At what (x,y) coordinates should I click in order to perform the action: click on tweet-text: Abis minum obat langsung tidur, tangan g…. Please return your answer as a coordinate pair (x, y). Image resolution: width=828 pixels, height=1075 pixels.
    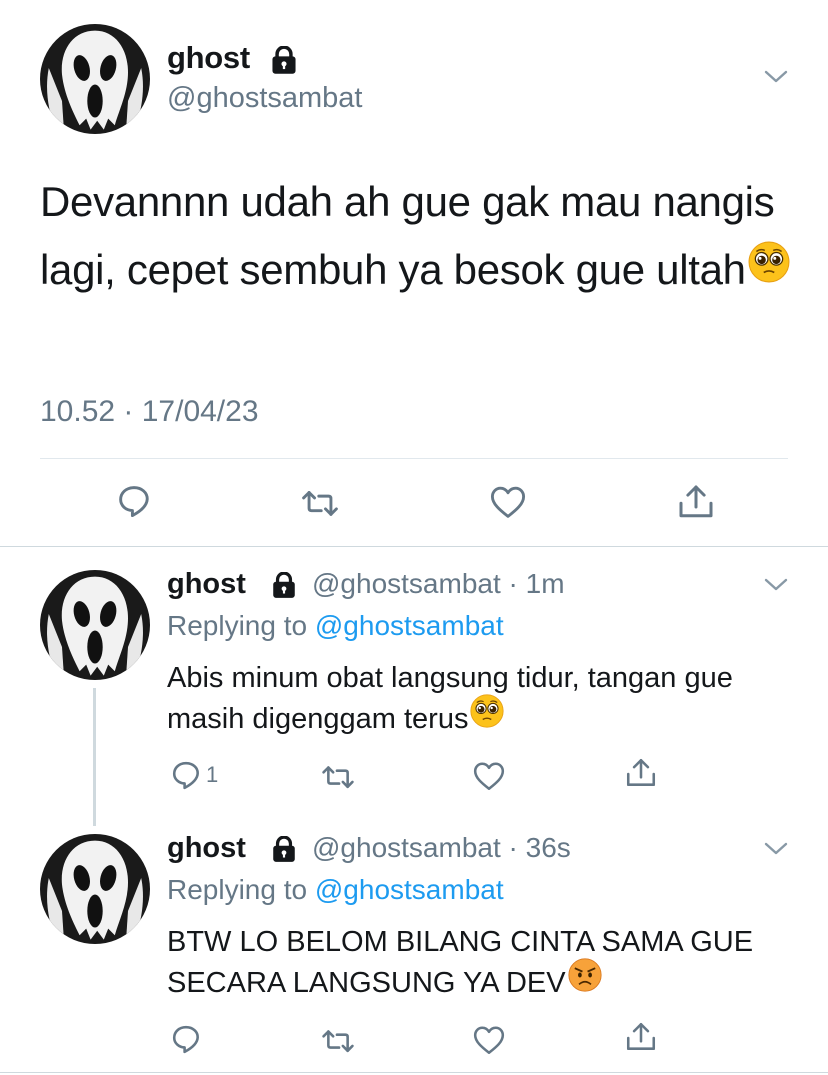
    Looking at the image, I should click on (467, 699).